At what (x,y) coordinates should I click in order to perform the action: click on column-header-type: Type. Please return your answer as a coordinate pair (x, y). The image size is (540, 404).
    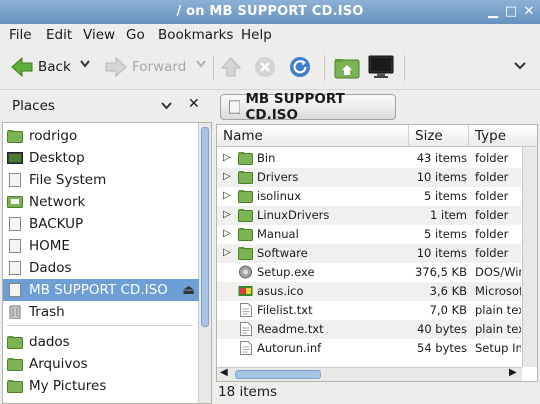
    Looking at the image, I should click on (503, 136).